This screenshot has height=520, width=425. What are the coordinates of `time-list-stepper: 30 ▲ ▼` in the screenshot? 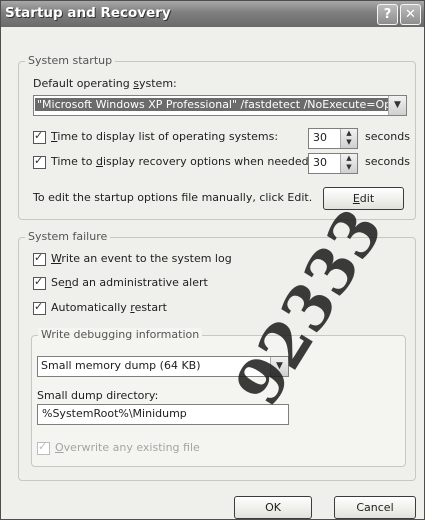 It's located at (333, 138).